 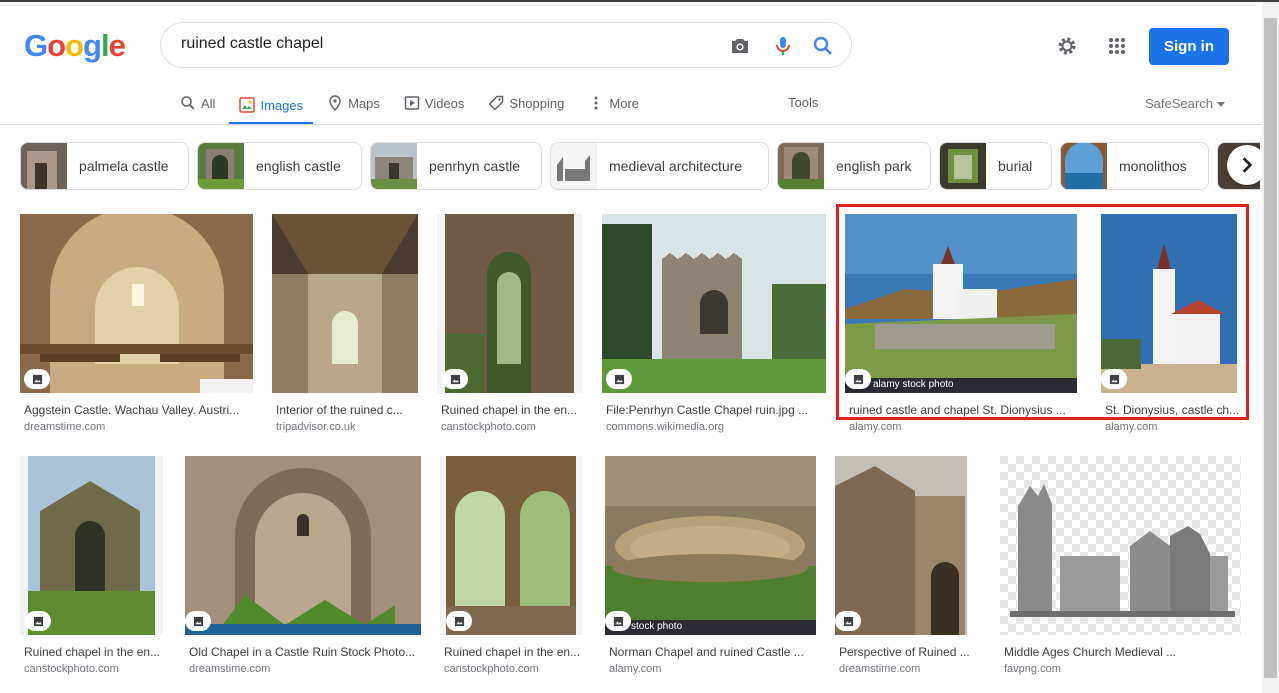 I want to click on tab-label: All, so click(x=208, y=103).